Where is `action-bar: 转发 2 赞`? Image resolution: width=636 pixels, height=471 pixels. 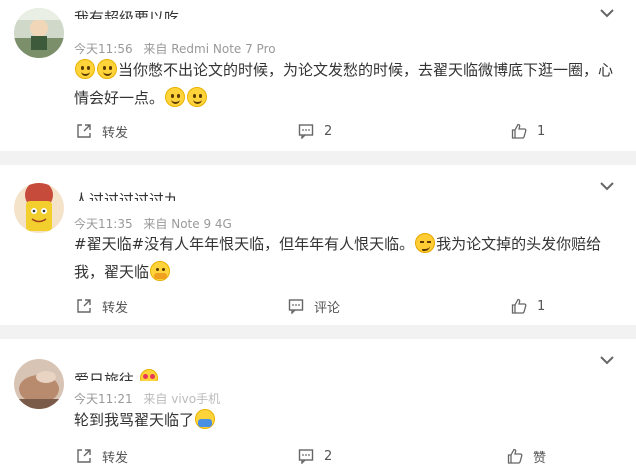 action-bar: 转发 2 赞 is located at coordinates (318, 456).